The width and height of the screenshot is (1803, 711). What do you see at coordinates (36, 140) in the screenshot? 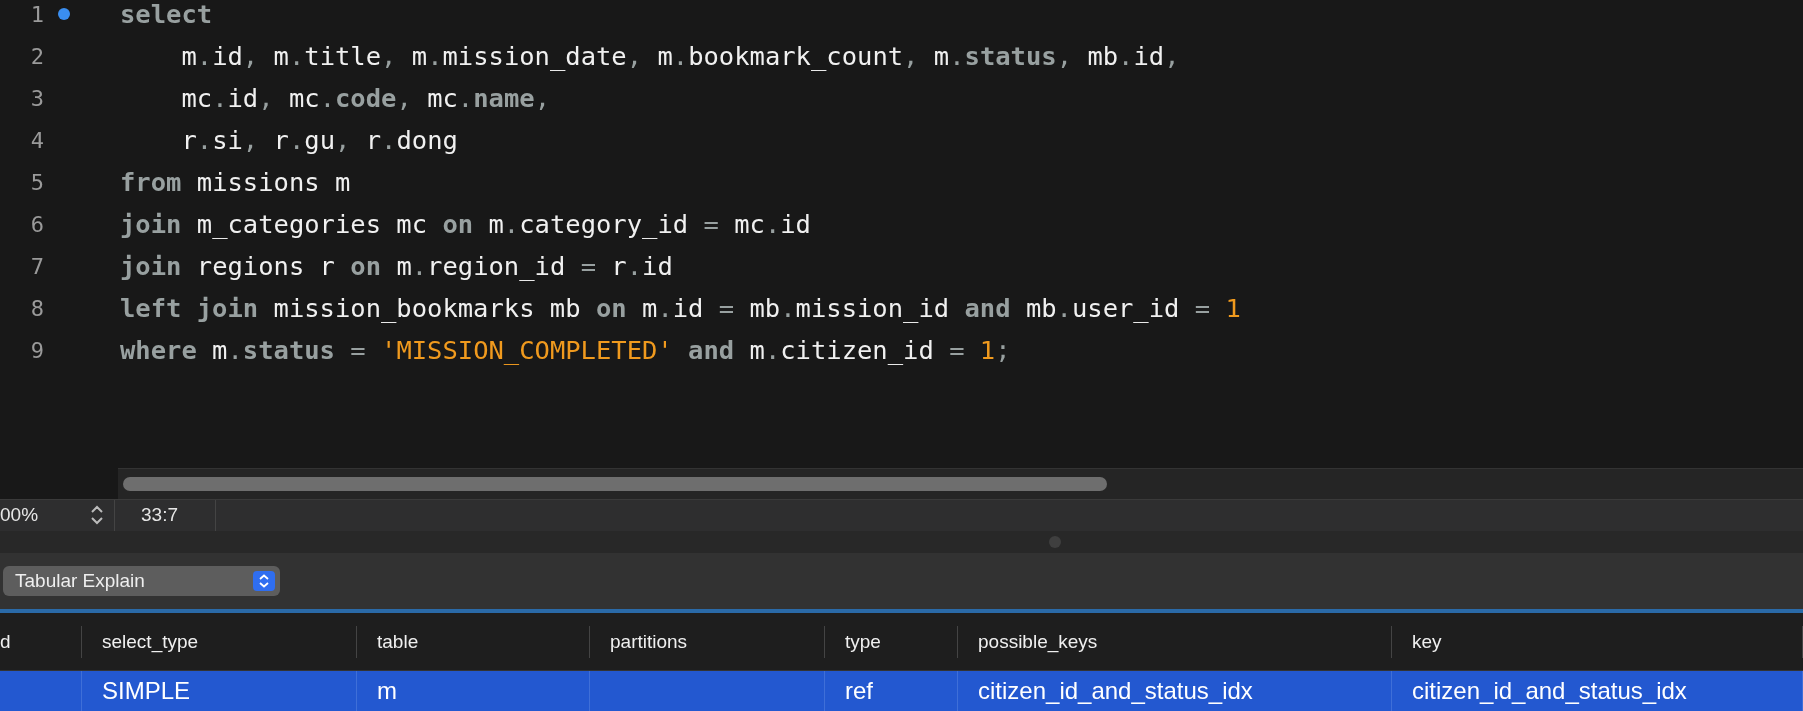
I see `line-number: 4` at bounding box center [36, 140].